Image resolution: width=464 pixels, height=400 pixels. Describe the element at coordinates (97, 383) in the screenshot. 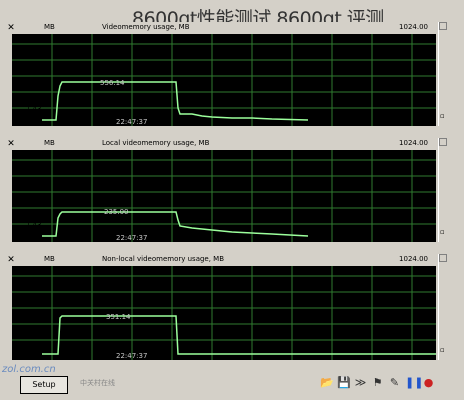

I see `watermark-cn: 中关村在线` at that location.